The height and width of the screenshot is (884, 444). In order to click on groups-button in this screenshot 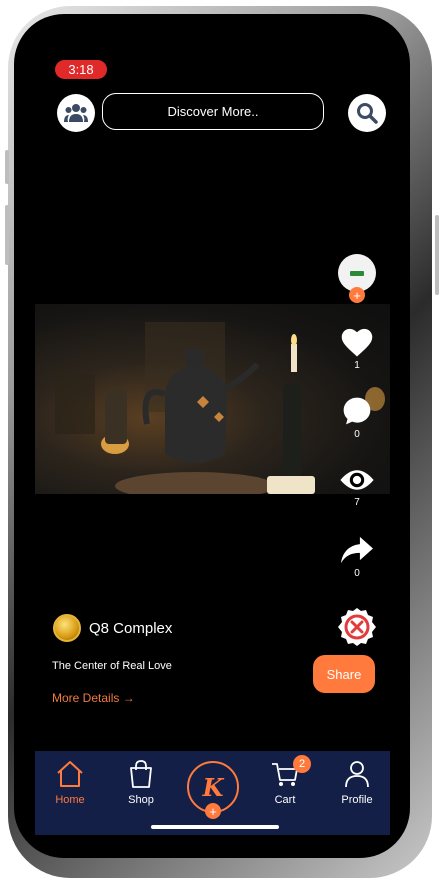, I will do `click(76, 113)`.